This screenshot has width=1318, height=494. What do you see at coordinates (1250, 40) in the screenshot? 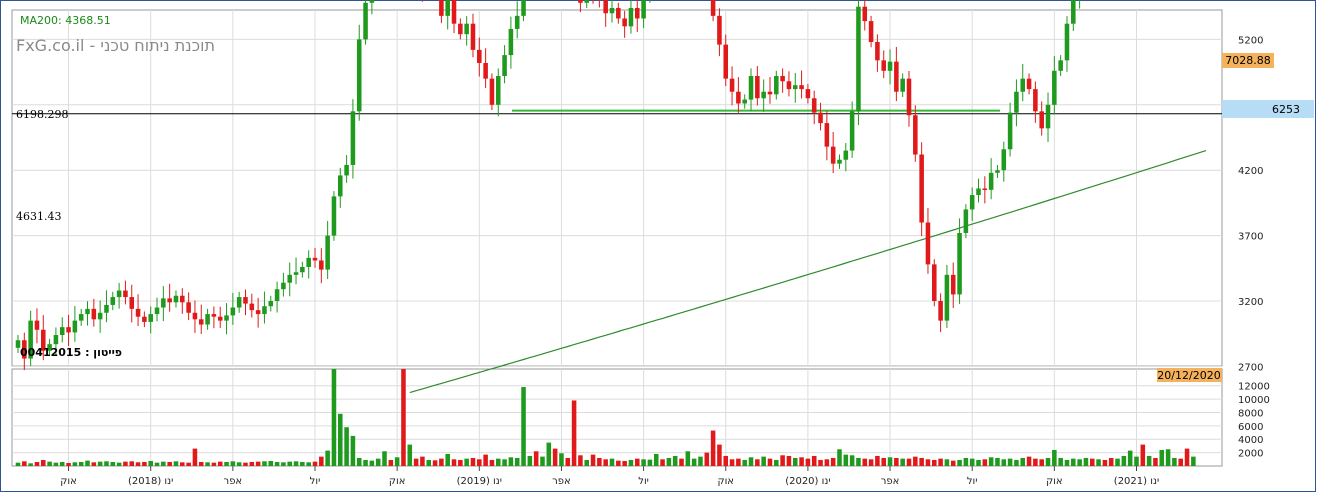
I see `y-tick-label: 5200` at bounding box center [1250, 40].